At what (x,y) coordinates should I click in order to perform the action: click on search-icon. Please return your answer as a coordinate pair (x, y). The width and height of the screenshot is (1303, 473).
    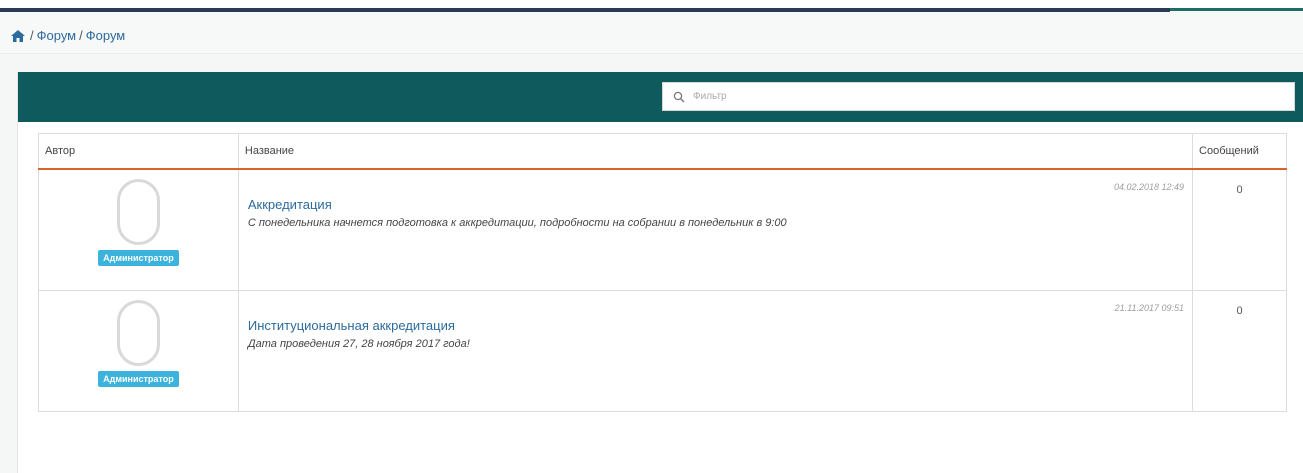
    Looking at the image, I should click on (679, 96).